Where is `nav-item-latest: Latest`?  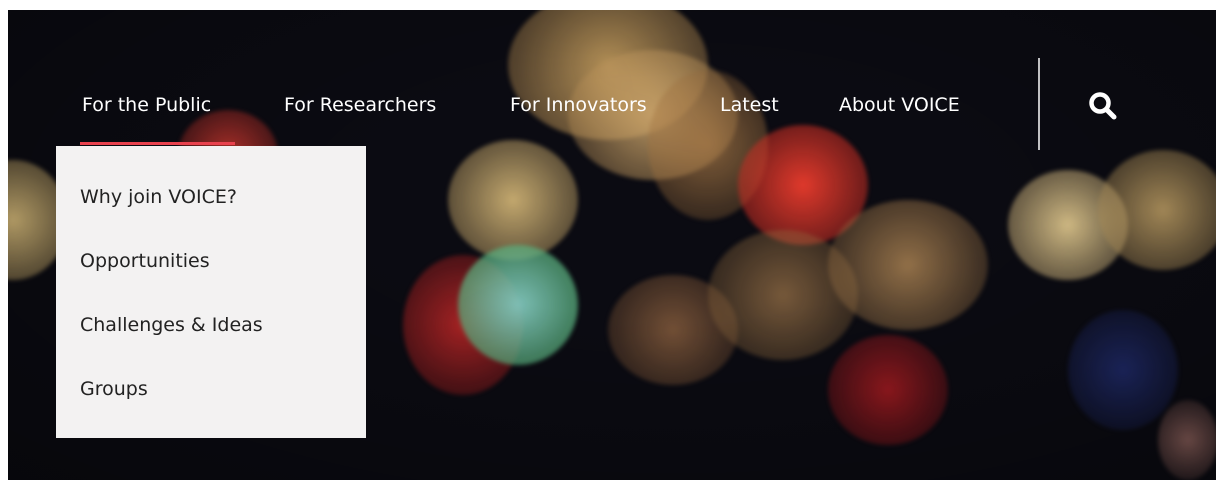
nav-item-latest: Latest is located at coordinates (749, 105).